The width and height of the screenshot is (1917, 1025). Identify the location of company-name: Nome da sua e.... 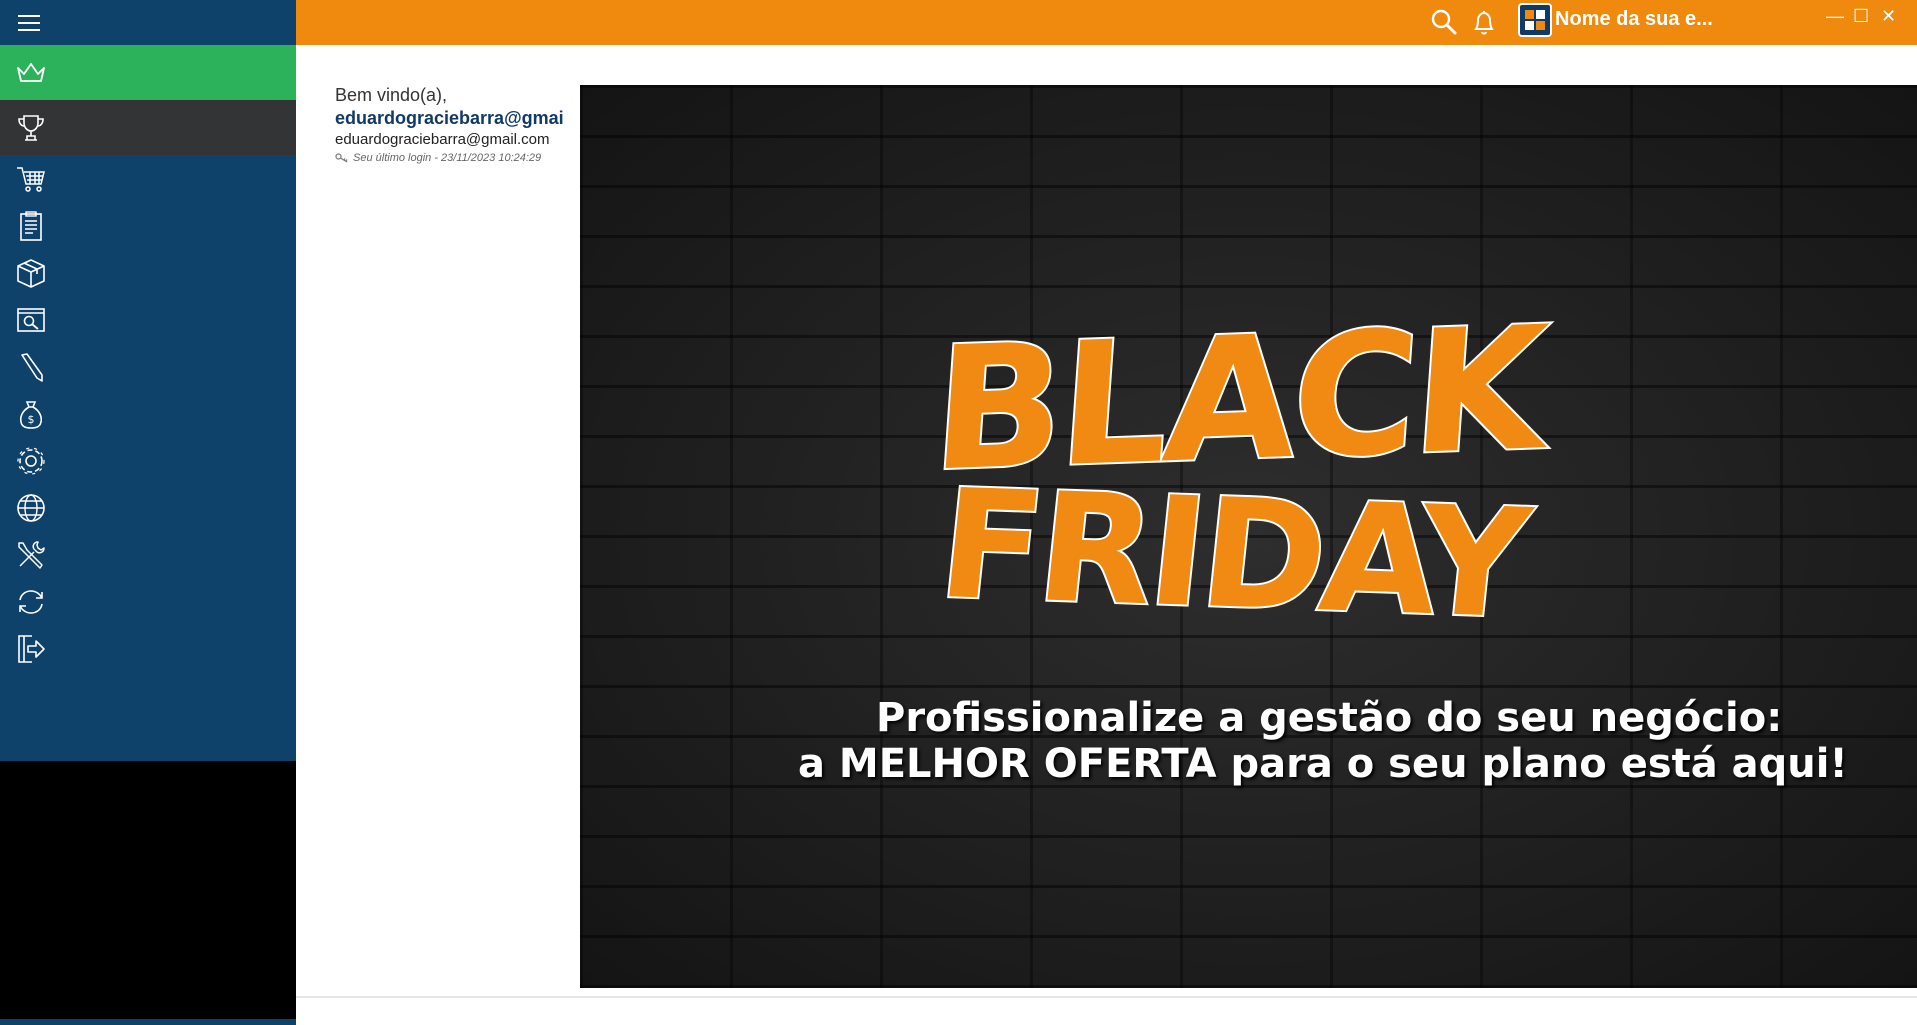
(1634, 19).